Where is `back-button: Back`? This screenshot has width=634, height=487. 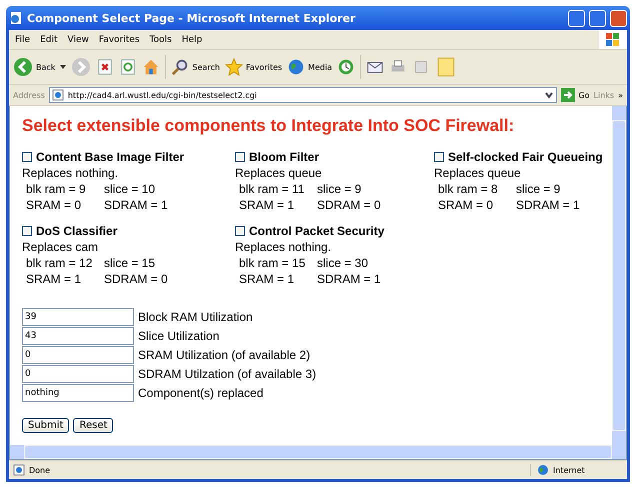
back-button: Back is located at coordinates (34, 67).